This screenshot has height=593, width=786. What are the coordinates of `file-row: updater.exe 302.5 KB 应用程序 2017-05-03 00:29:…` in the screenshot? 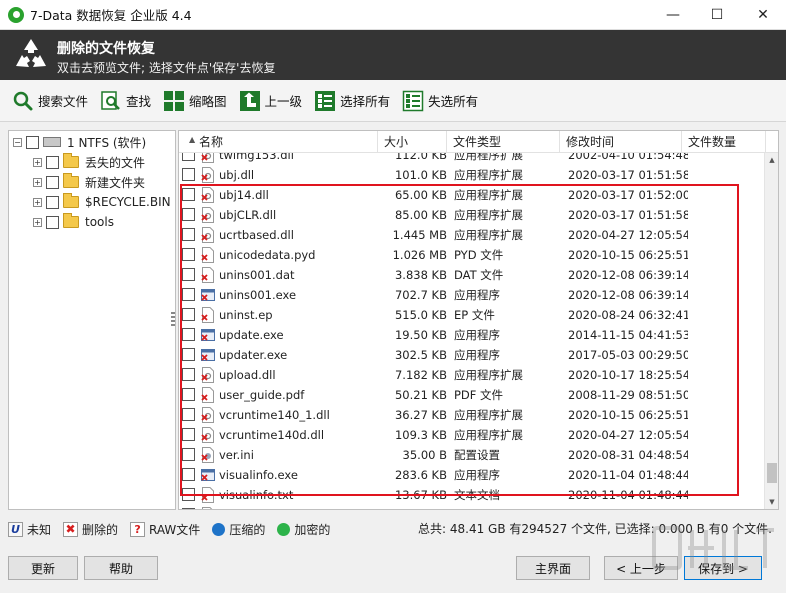 It's located at (472, 355).